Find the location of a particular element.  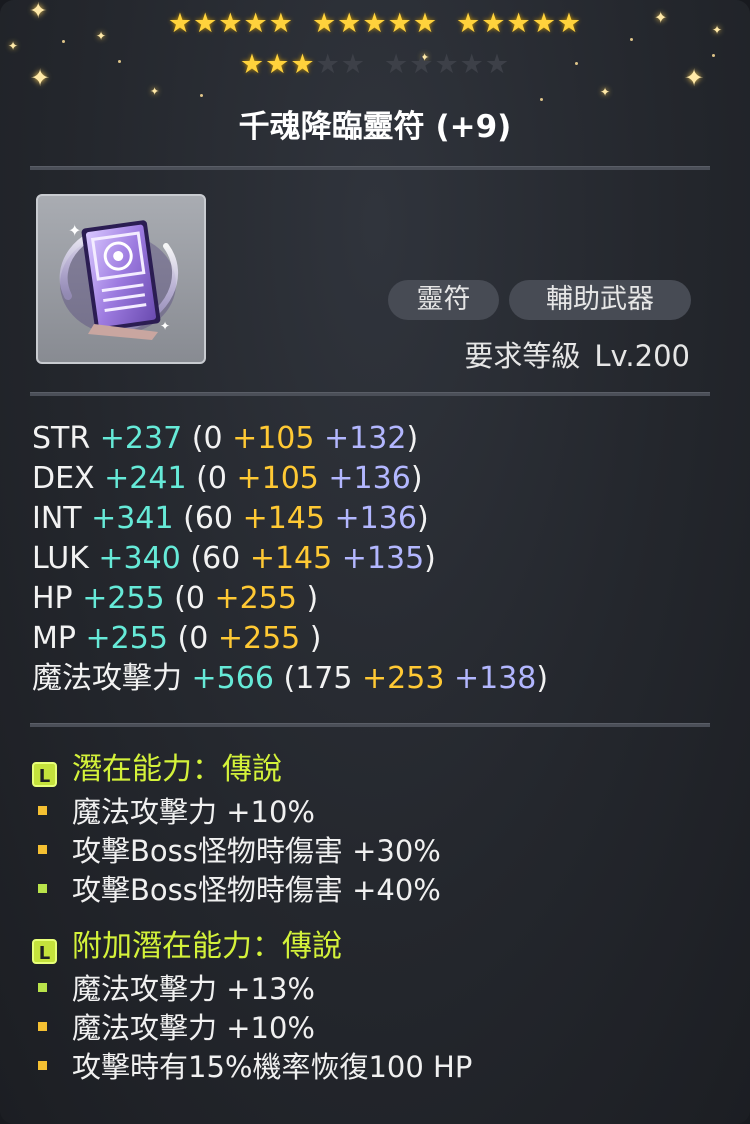

additional-potential-title: 附加潛在能力：傳說 is located at coordinates (207, 946).